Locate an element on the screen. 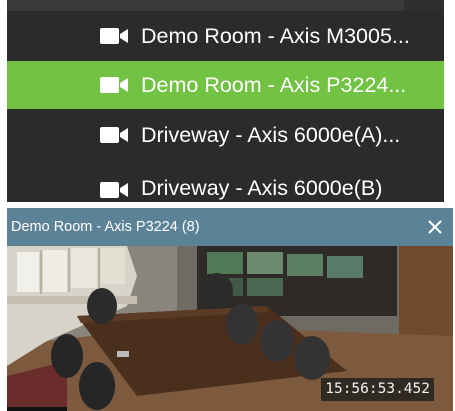 The height and width of the screenshot is (411, 455). video-timestamp: 15:56:53.452 is located at coordinates (377, 389).